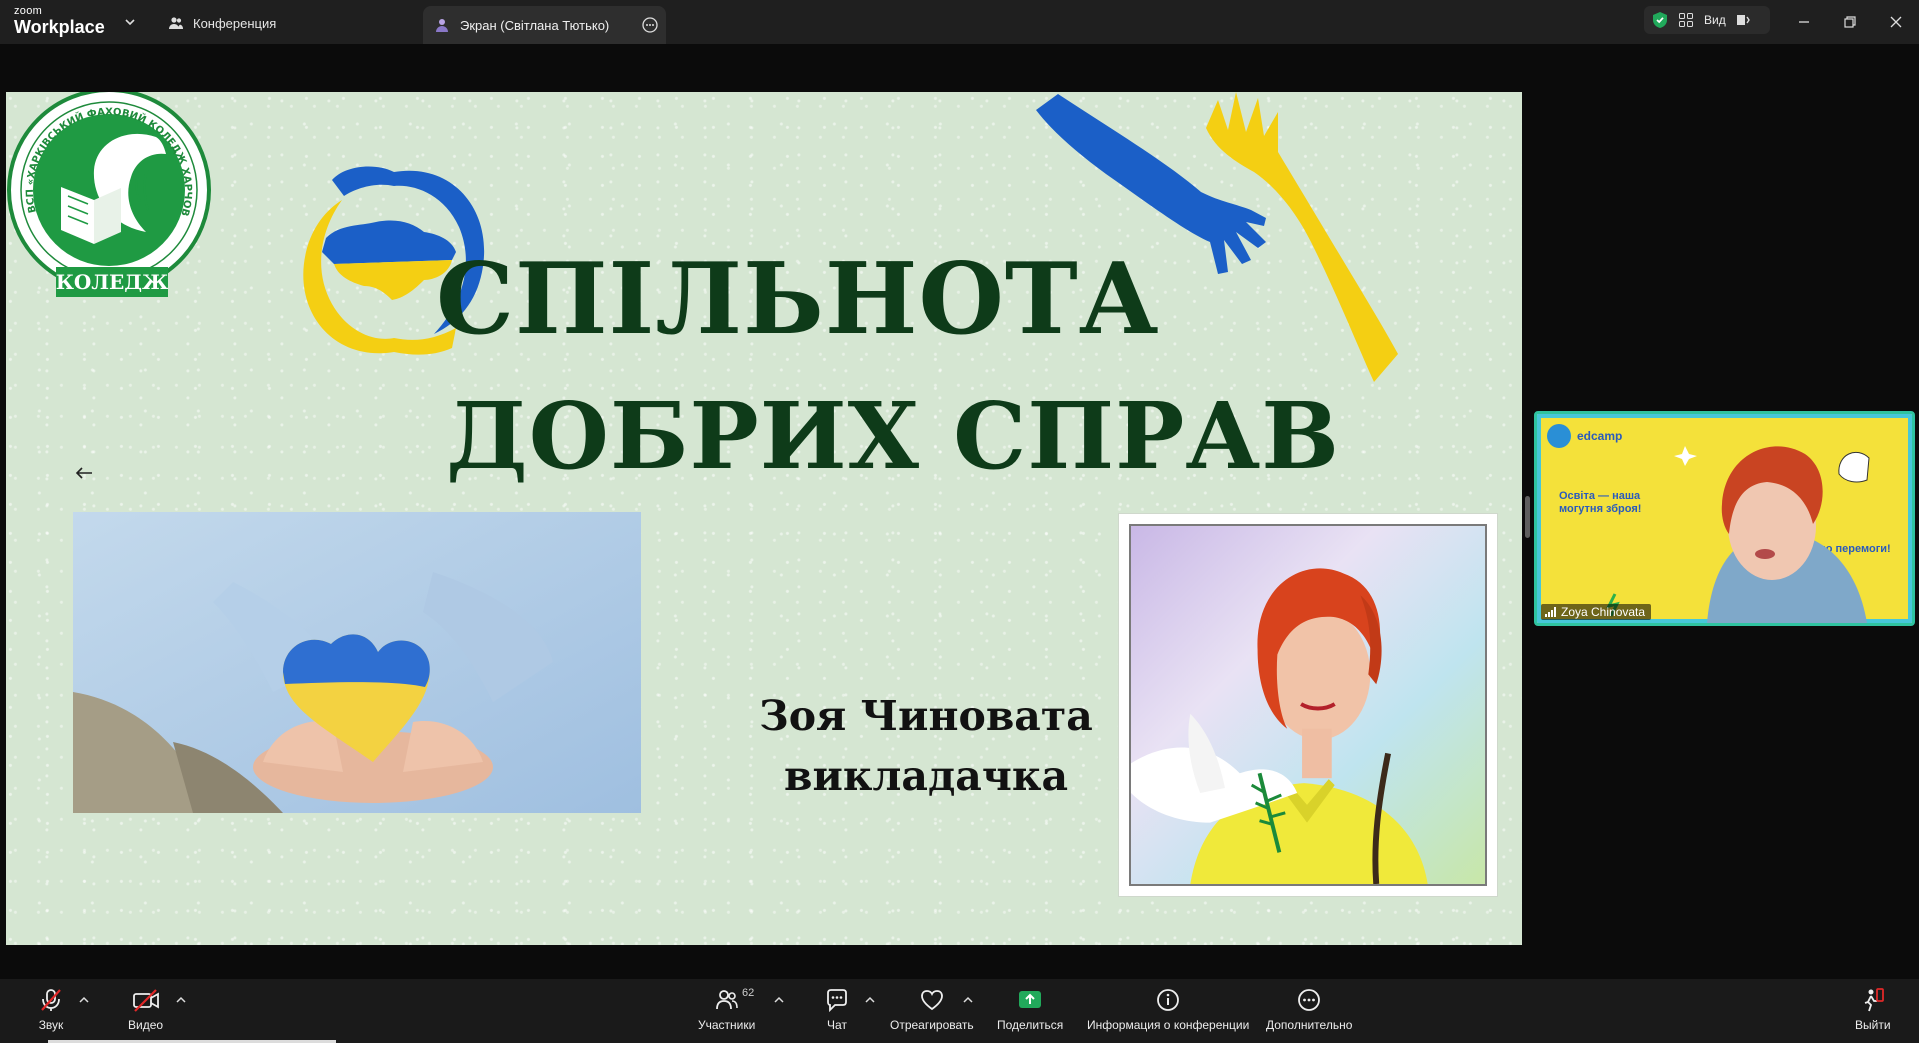 The height and width of the screenshot is (1043, 1919). I want to click on logo-large-text: Workplace, so click(59, 27).